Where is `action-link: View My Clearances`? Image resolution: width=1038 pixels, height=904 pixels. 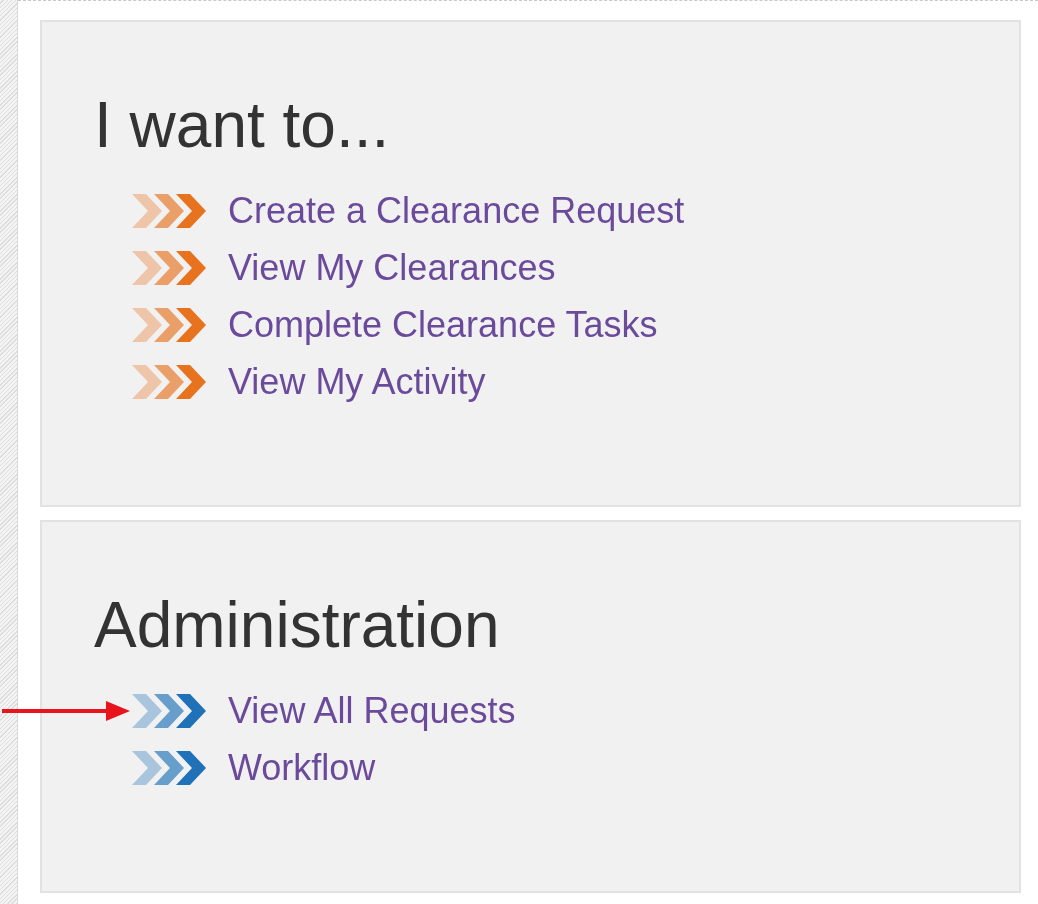
action-link: View My Clearances is located at coordinates (392, 267).